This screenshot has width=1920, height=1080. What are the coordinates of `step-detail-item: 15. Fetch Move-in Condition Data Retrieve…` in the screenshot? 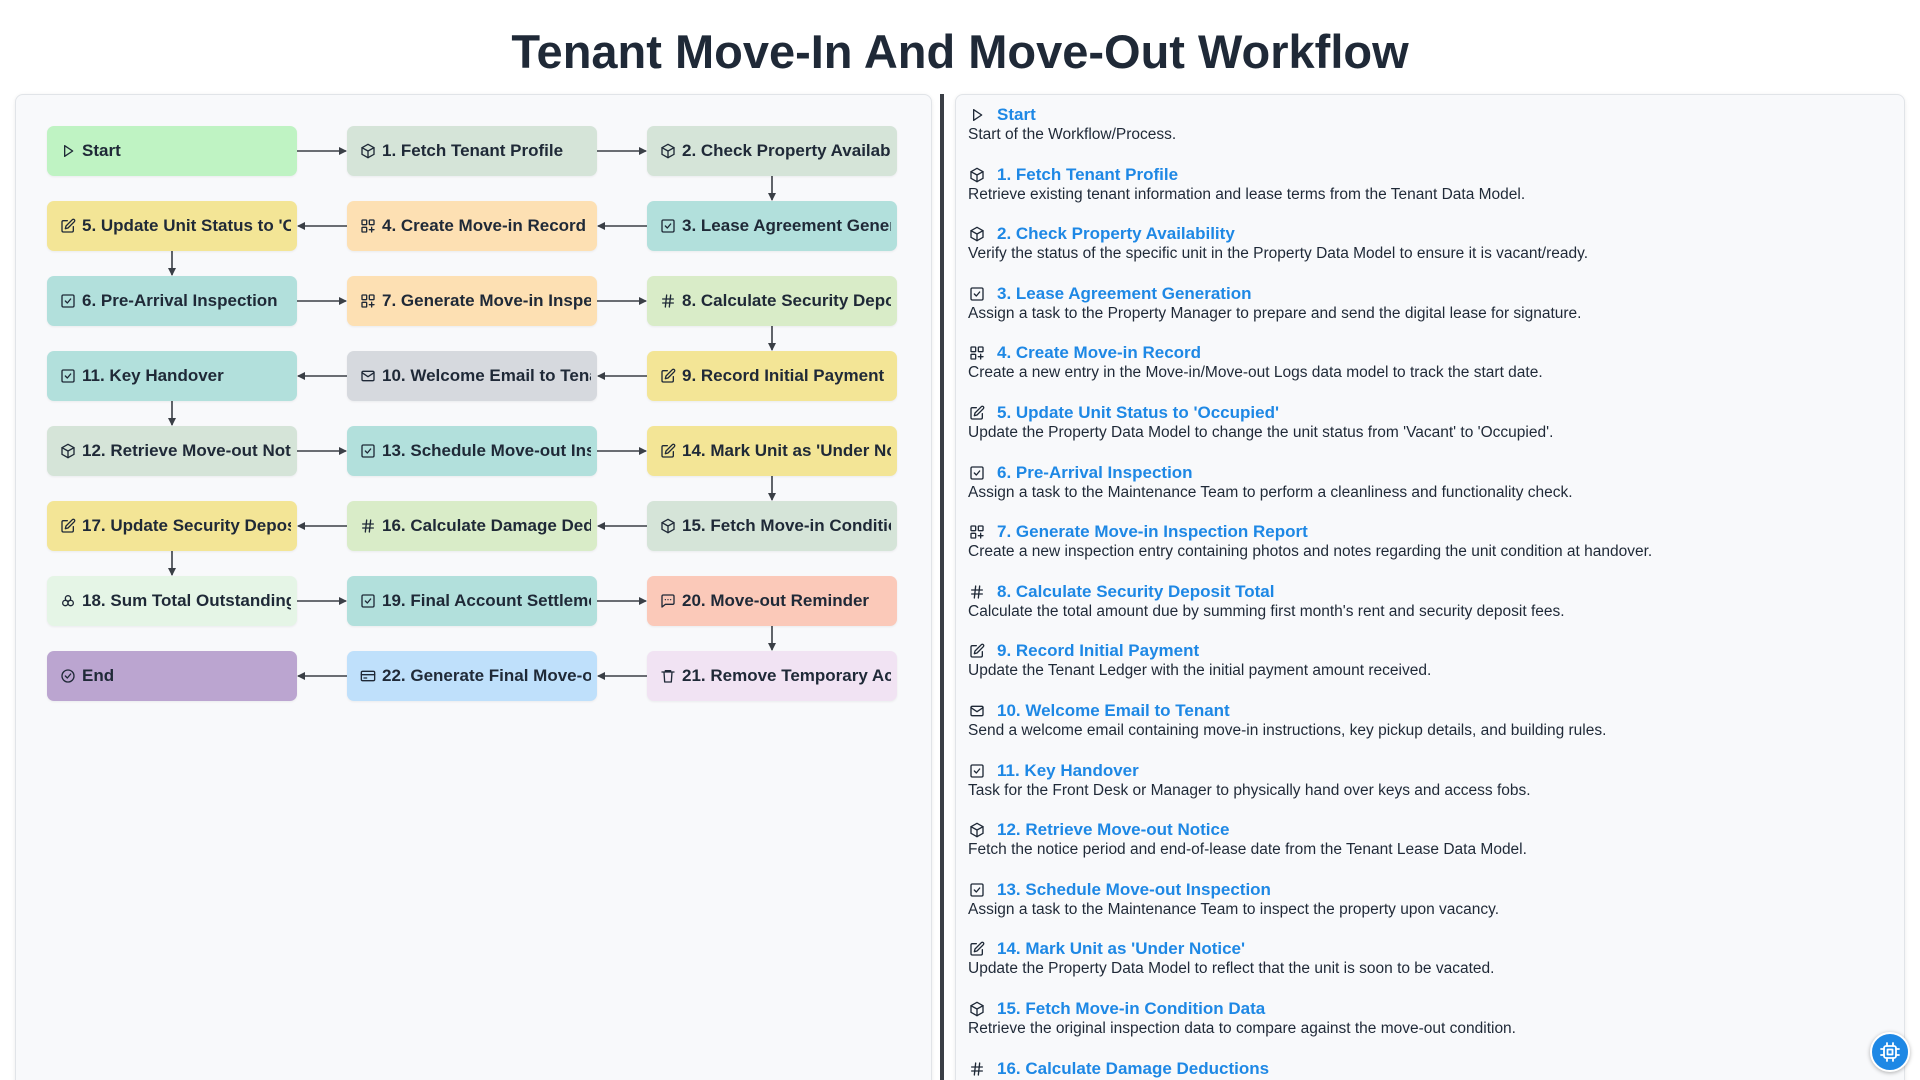 It's located at (1431, 1018).